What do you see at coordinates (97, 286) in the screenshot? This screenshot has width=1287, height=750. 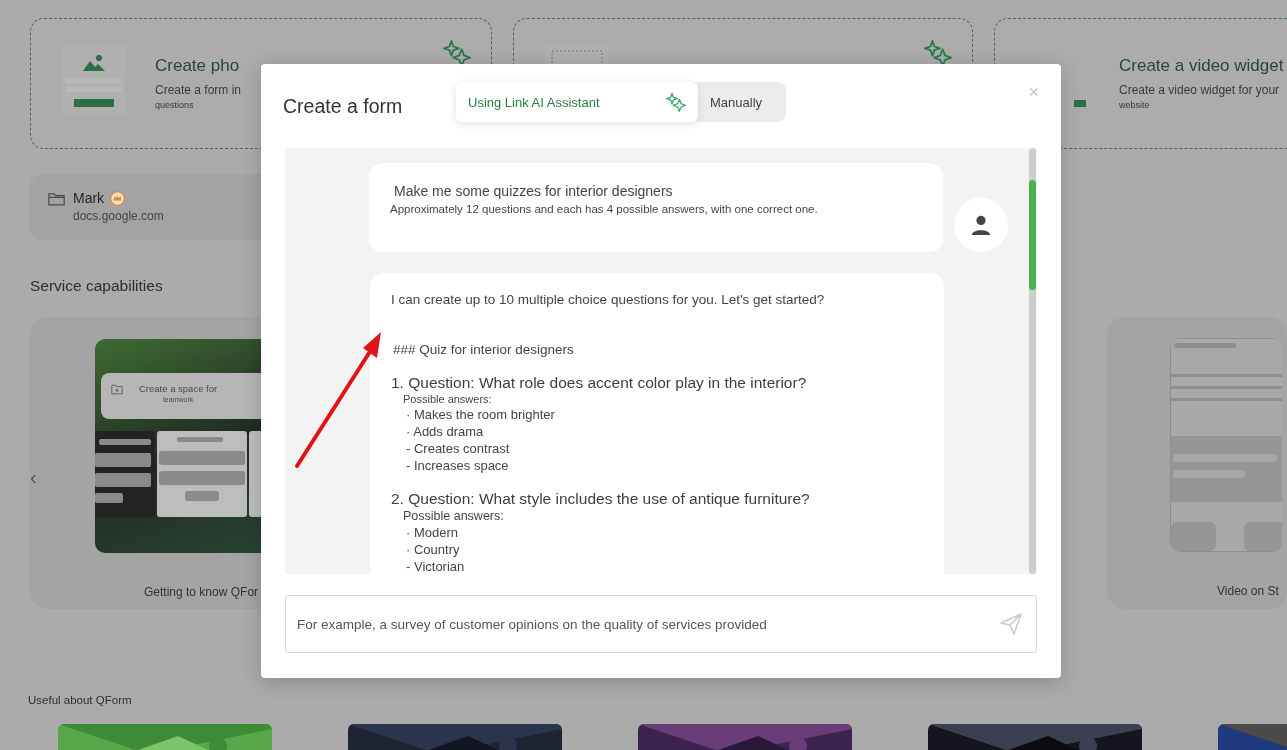 I see `section-title: Service capabilities` at bounding box center [97, 286].